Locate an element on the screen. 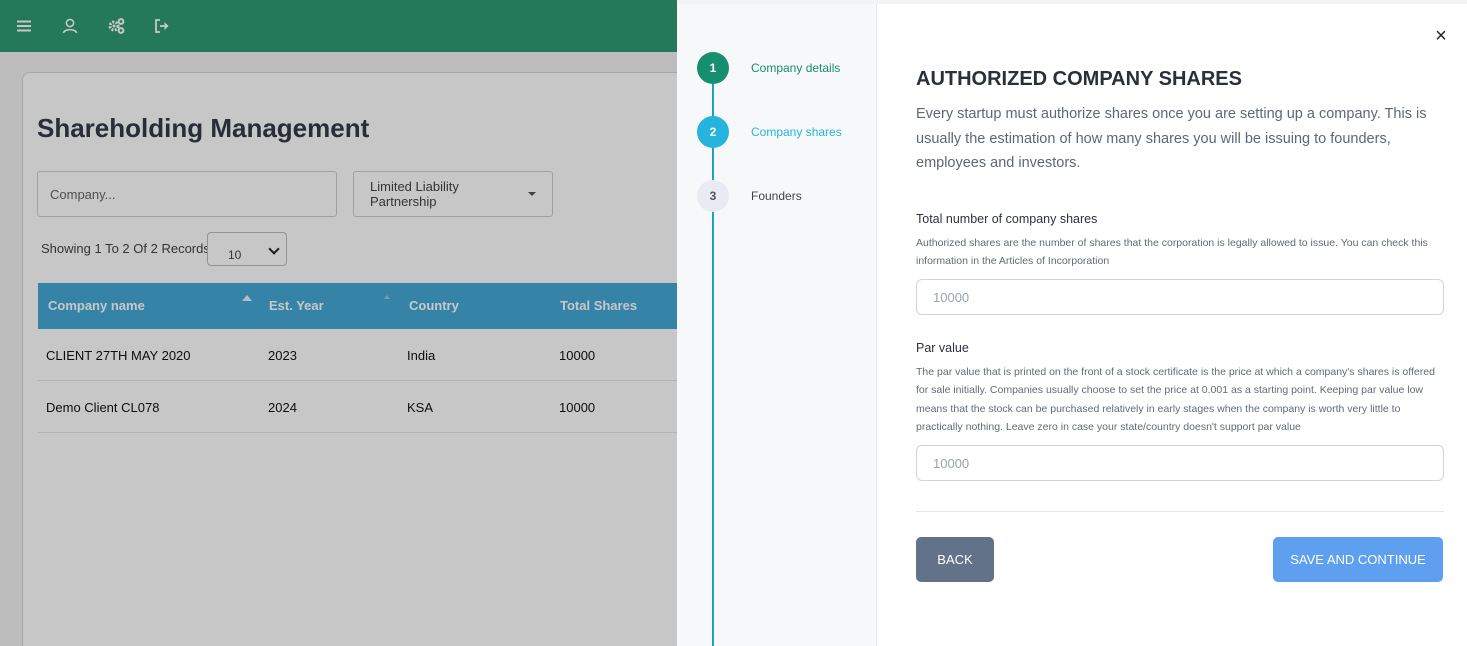  form-divider is located at coordinates (1180, 511).